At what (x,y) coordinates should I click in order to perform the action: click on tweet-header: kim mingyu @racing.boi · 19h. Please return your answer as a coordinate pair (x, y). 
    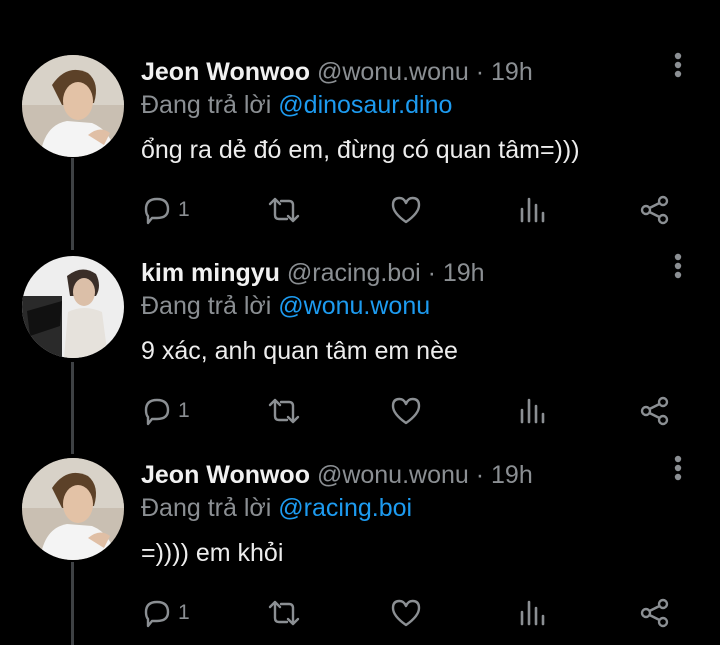
    Looking at the image, I should click on (313, 273).